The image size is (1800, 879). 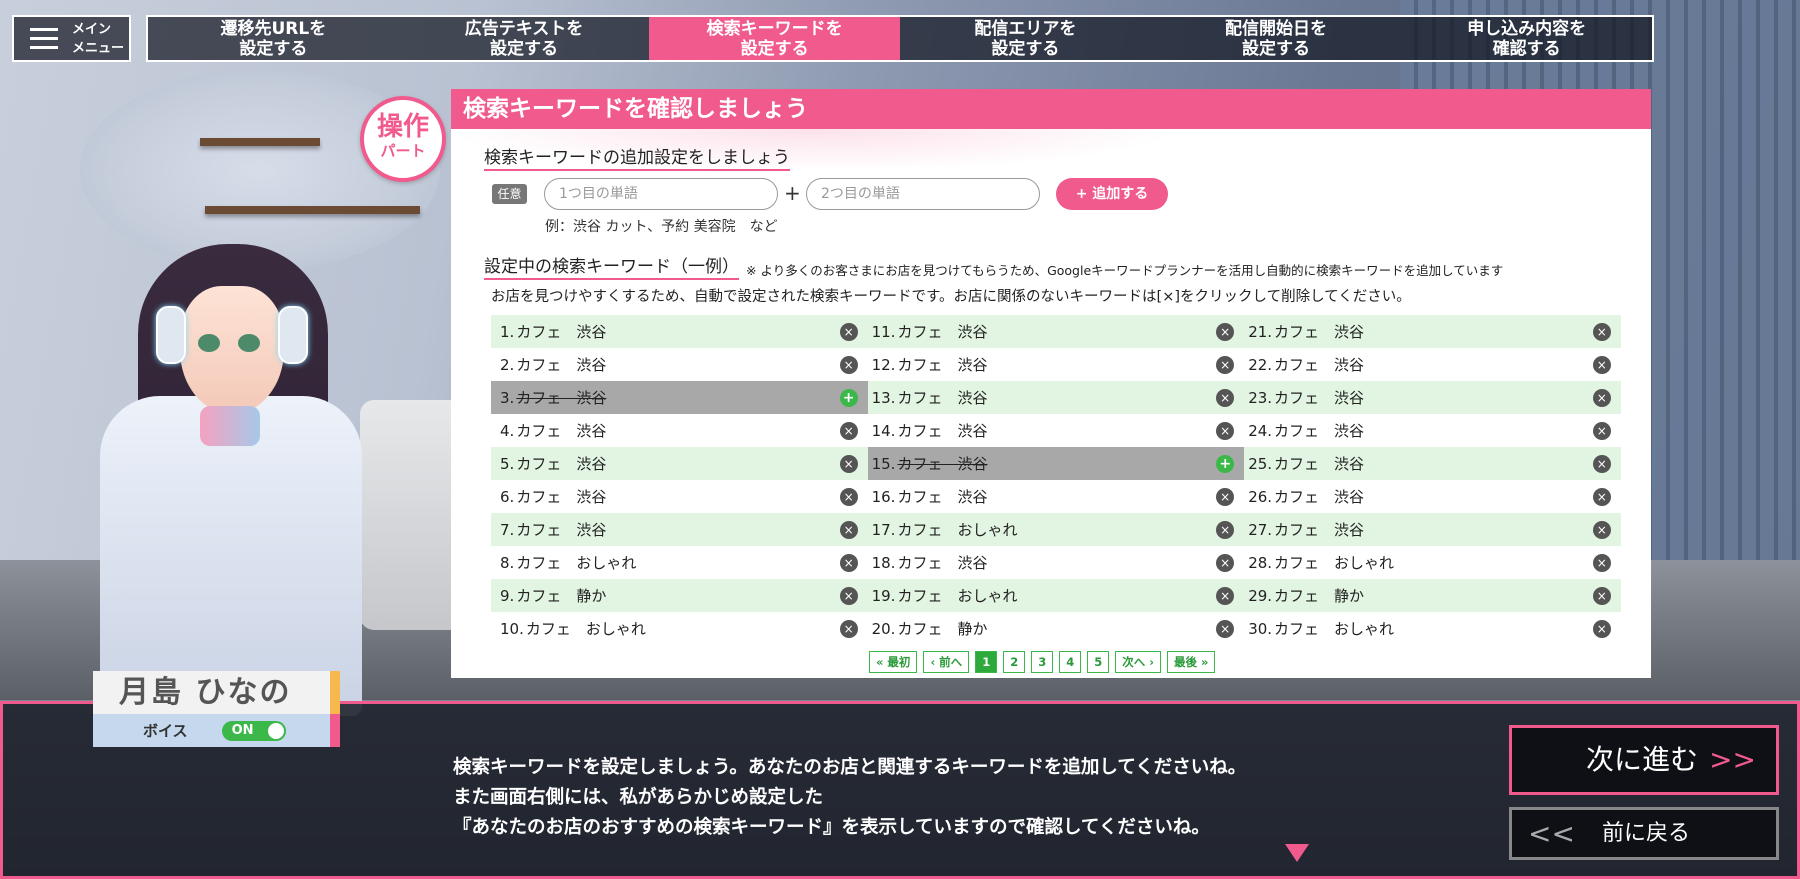 I want to click on keyword-row: 28. カフェ おしゃれ ×, so click(x=1432, y=562).